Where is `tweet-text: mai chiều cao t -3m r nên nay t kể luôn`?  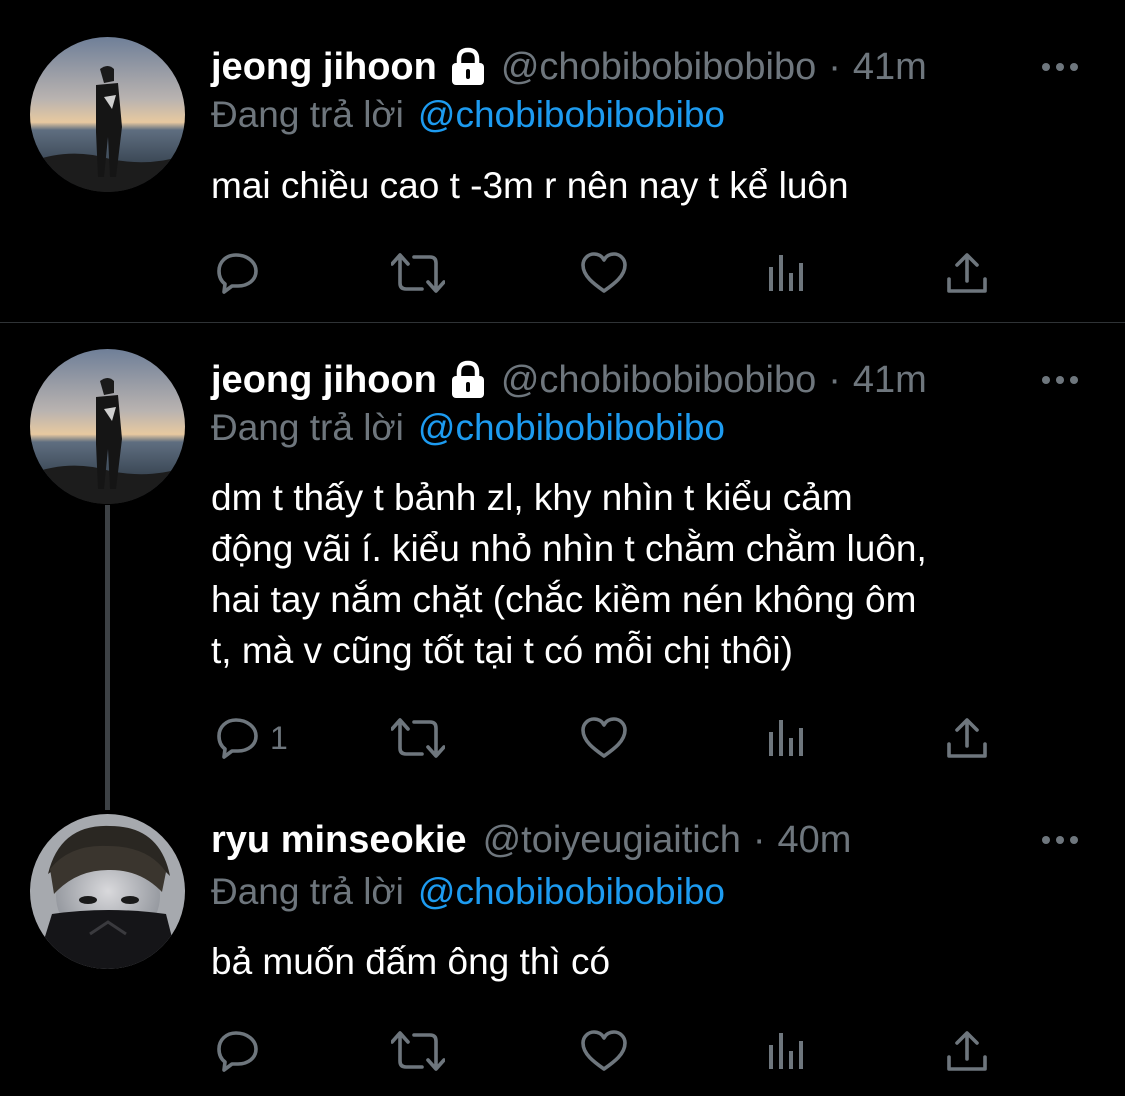 tweet-text: mai chiều cao t -3m r nên nay t kể luôn is located at coordinates (530, 185).